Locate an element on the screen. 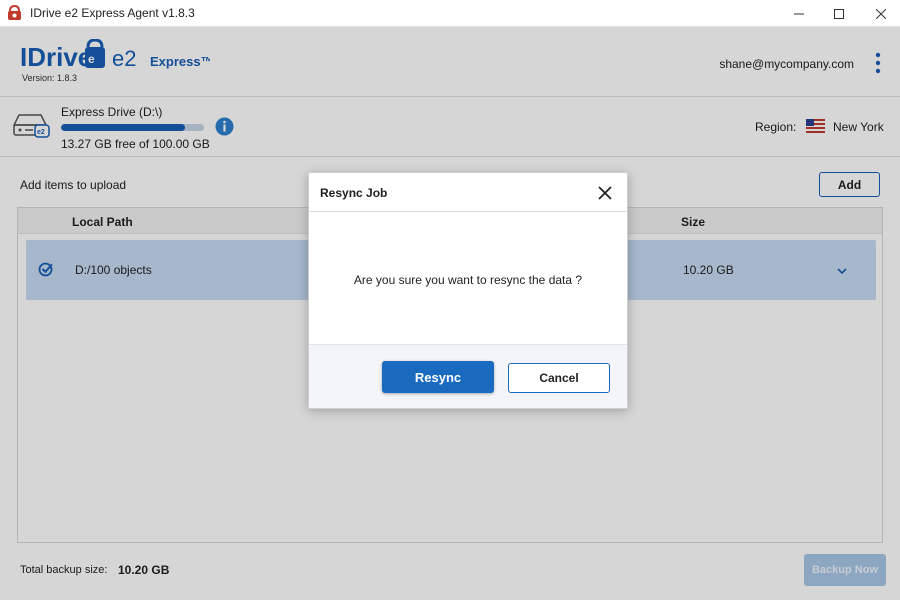 Image resolution: width=900 pixels, height=600 pixels. maximize-button is located at coordinates (839, 13).